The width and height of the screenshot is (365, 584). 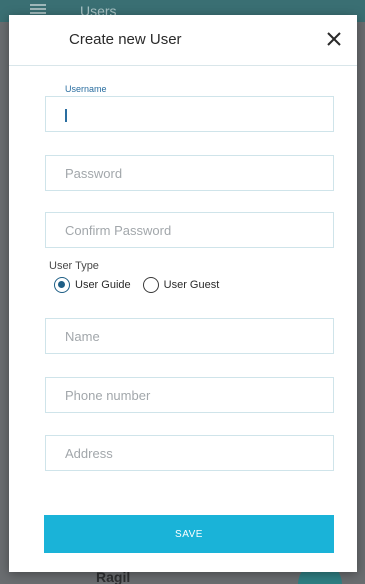 I want to click on phone-input, so click(x=189, y=395).